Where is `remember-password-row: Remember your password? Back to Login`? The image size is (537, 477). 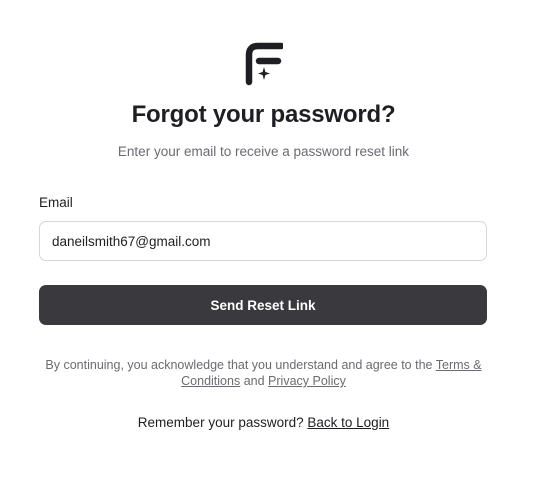
remember-password-row: Remember your password? Back to Login is located at coordinates (263, 422).